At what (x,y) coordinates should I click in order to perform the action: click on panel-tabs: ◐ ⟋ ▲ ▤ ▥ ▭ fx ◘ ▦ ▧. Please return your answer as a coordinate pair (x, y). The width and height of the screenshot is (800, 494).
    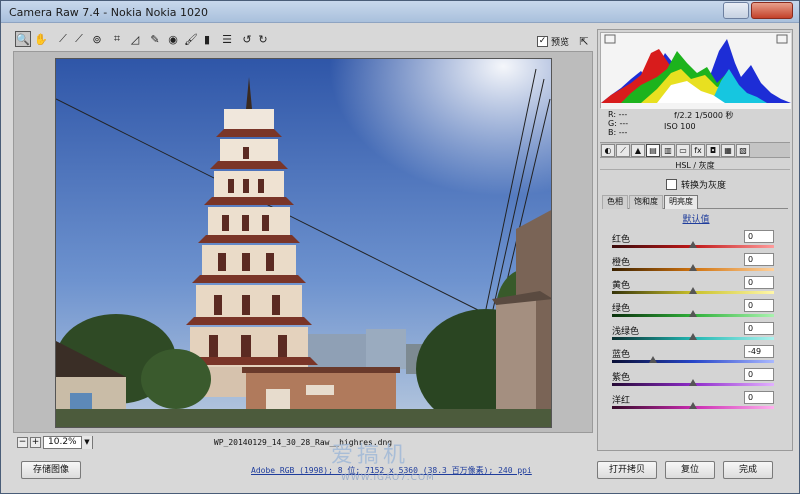
    Looking at the image, I should click on (695, 150).